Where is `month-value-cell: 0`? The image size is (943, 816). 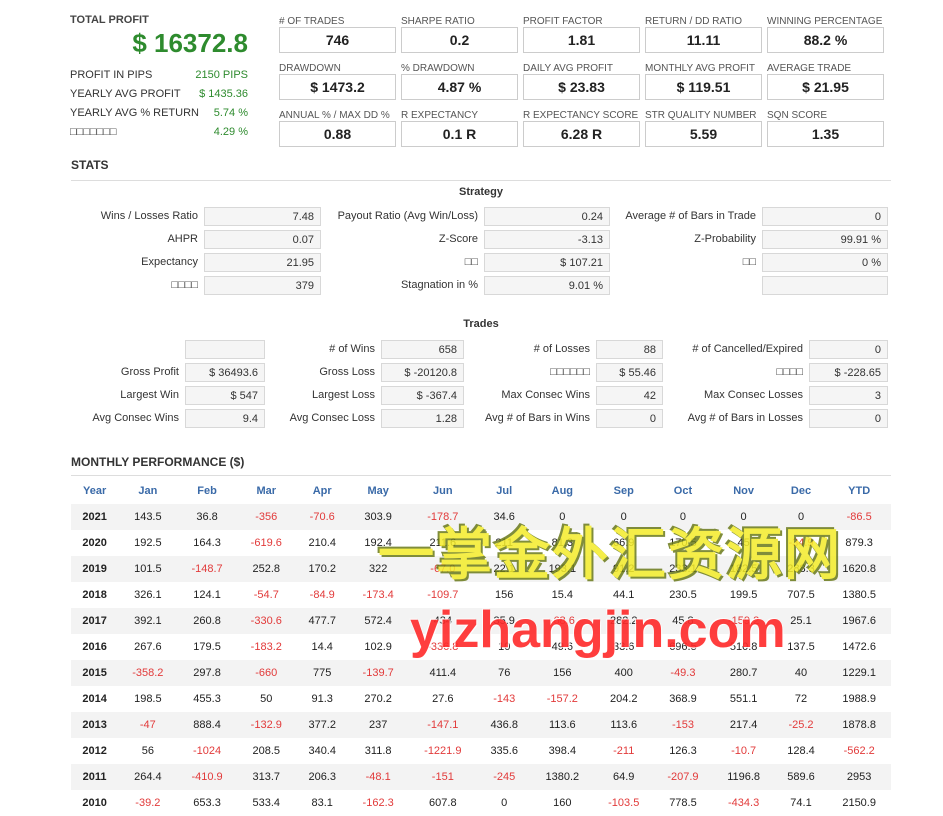 month-value-cell: 0 is located at coordinates (624, 517).